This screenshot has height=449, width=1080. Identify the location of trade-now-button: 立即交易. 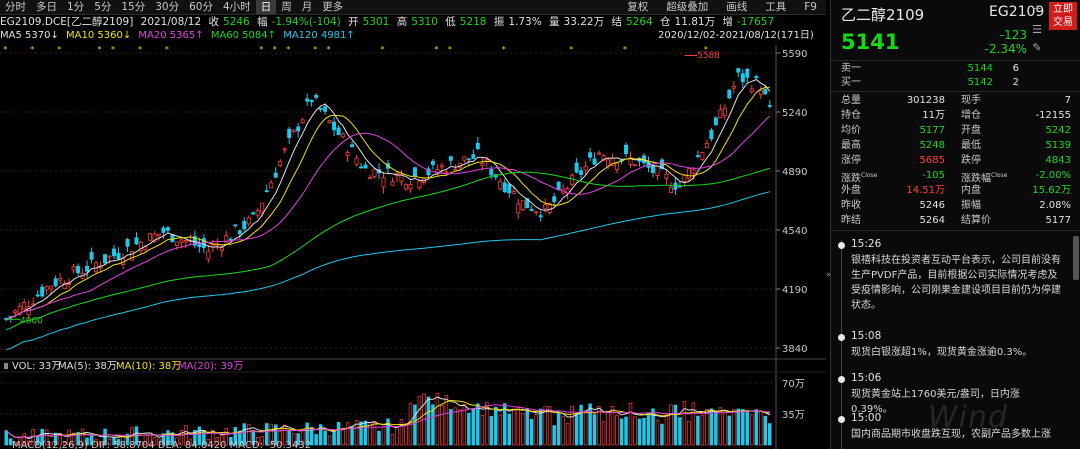
(1063, 16).